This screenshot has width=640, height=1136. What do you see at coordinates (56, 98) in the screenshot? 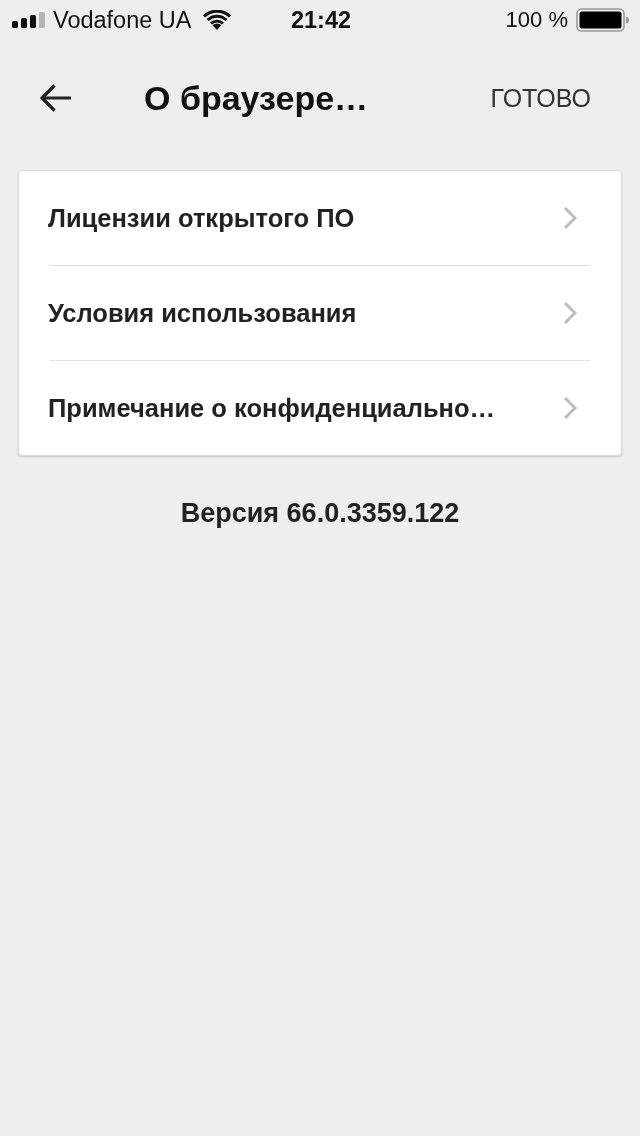
I see `back-arrow-icon` at bounding box center [56, 98].